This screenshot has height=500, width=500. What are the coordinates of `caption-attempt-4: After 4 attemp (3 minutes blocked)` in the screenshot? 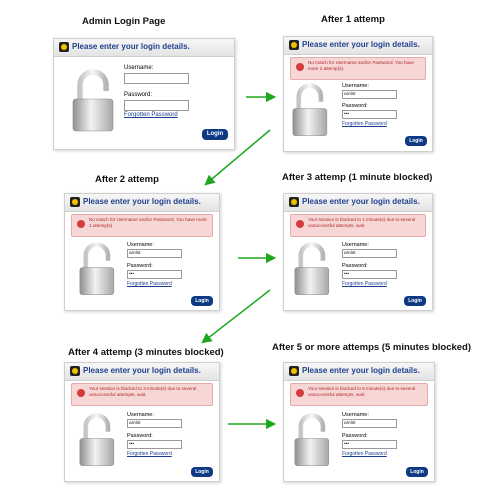 It's located at (146, 352).